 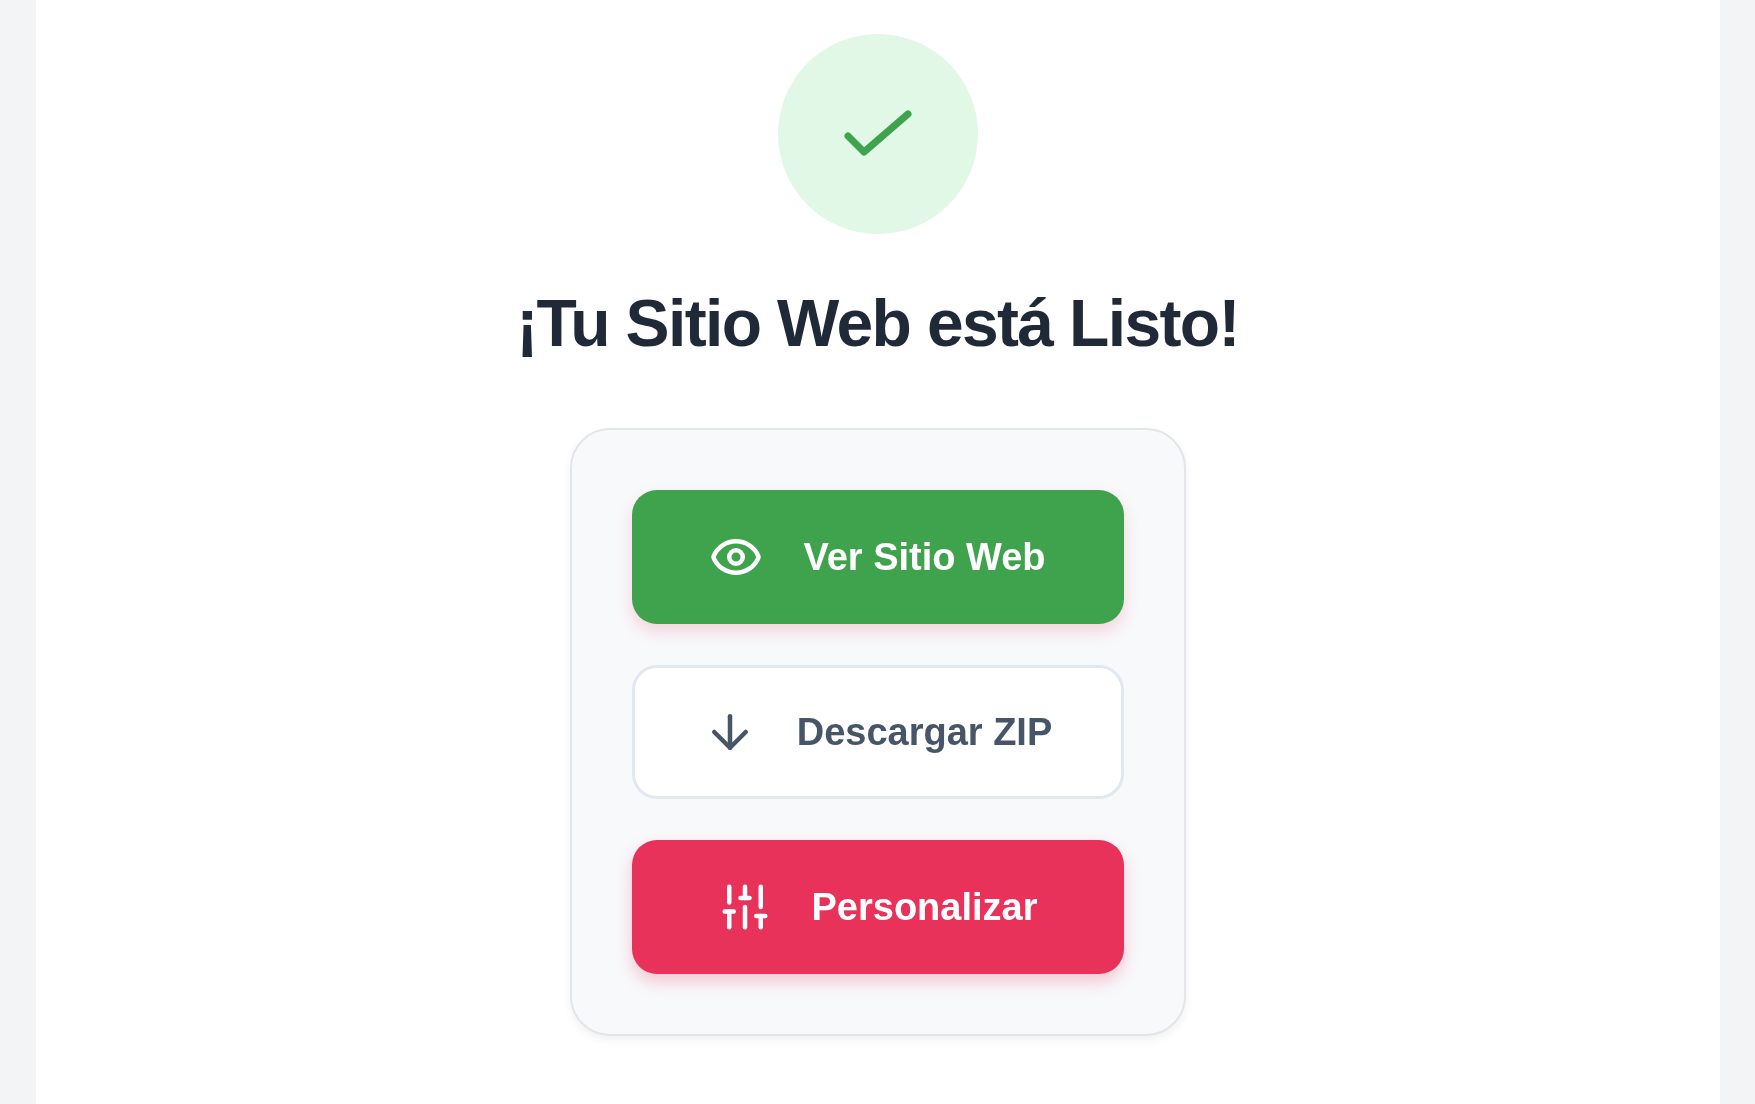 I want to click on download-button: Descargar ZIP, so click(x=877, y=732).